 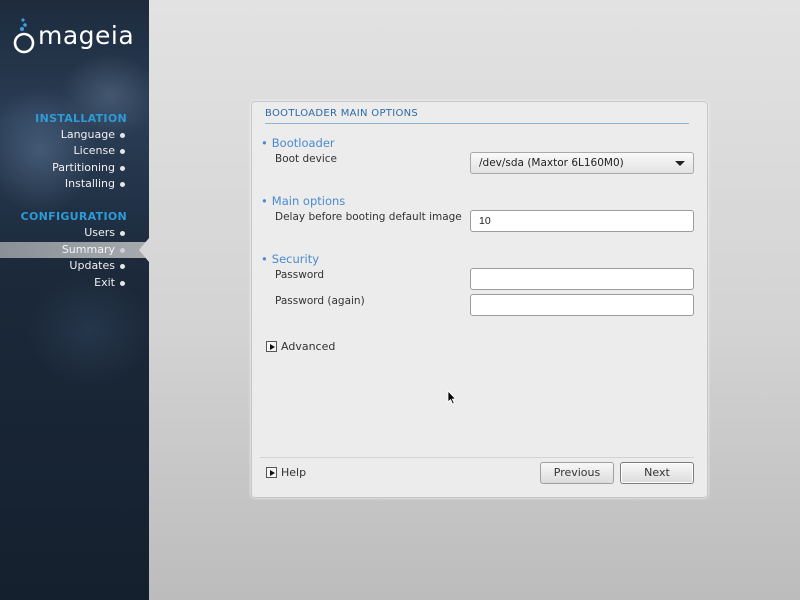 What do you see at coordinates (582, 221) in the screenshot?
I see `delay-input` at bounding box center [582, 221].